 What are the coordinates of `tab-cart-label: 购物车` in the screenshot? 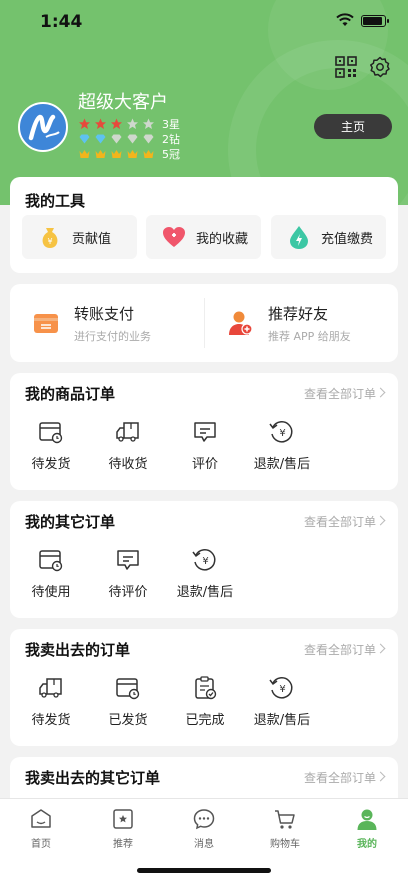 It's located at (285, 844).